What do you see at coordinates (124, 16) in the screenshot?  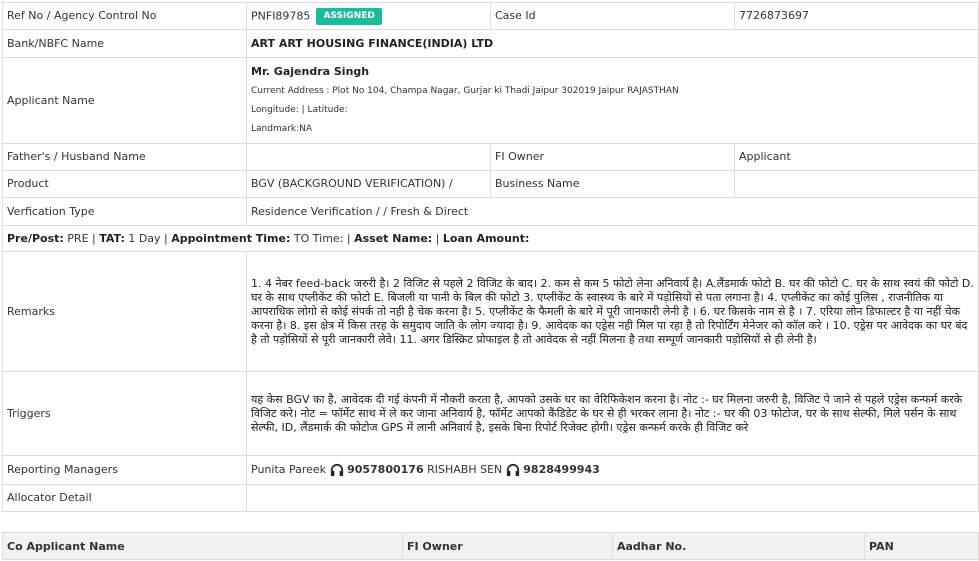 I see `ref-label: Ref No / Agency Control No` at bounding box center [124, 16].